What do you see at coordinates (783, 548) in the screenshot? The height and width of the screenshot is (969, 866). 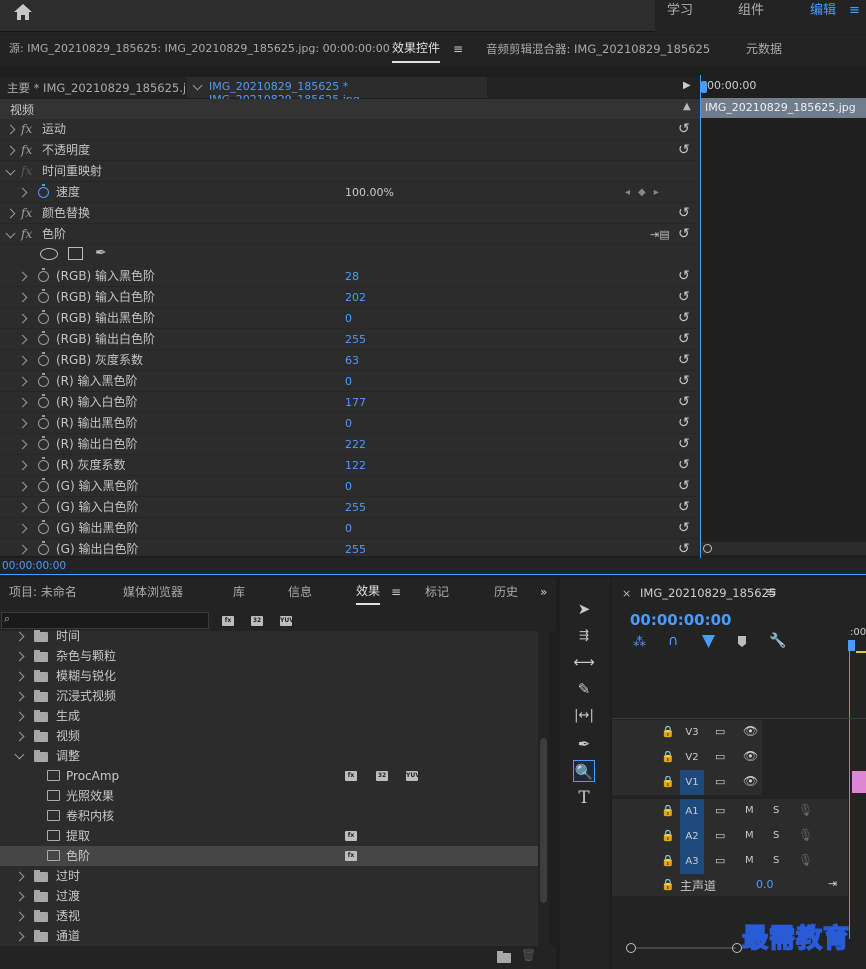 I see `ec-zoom-scrollbar` at bounding box center [783, 548].